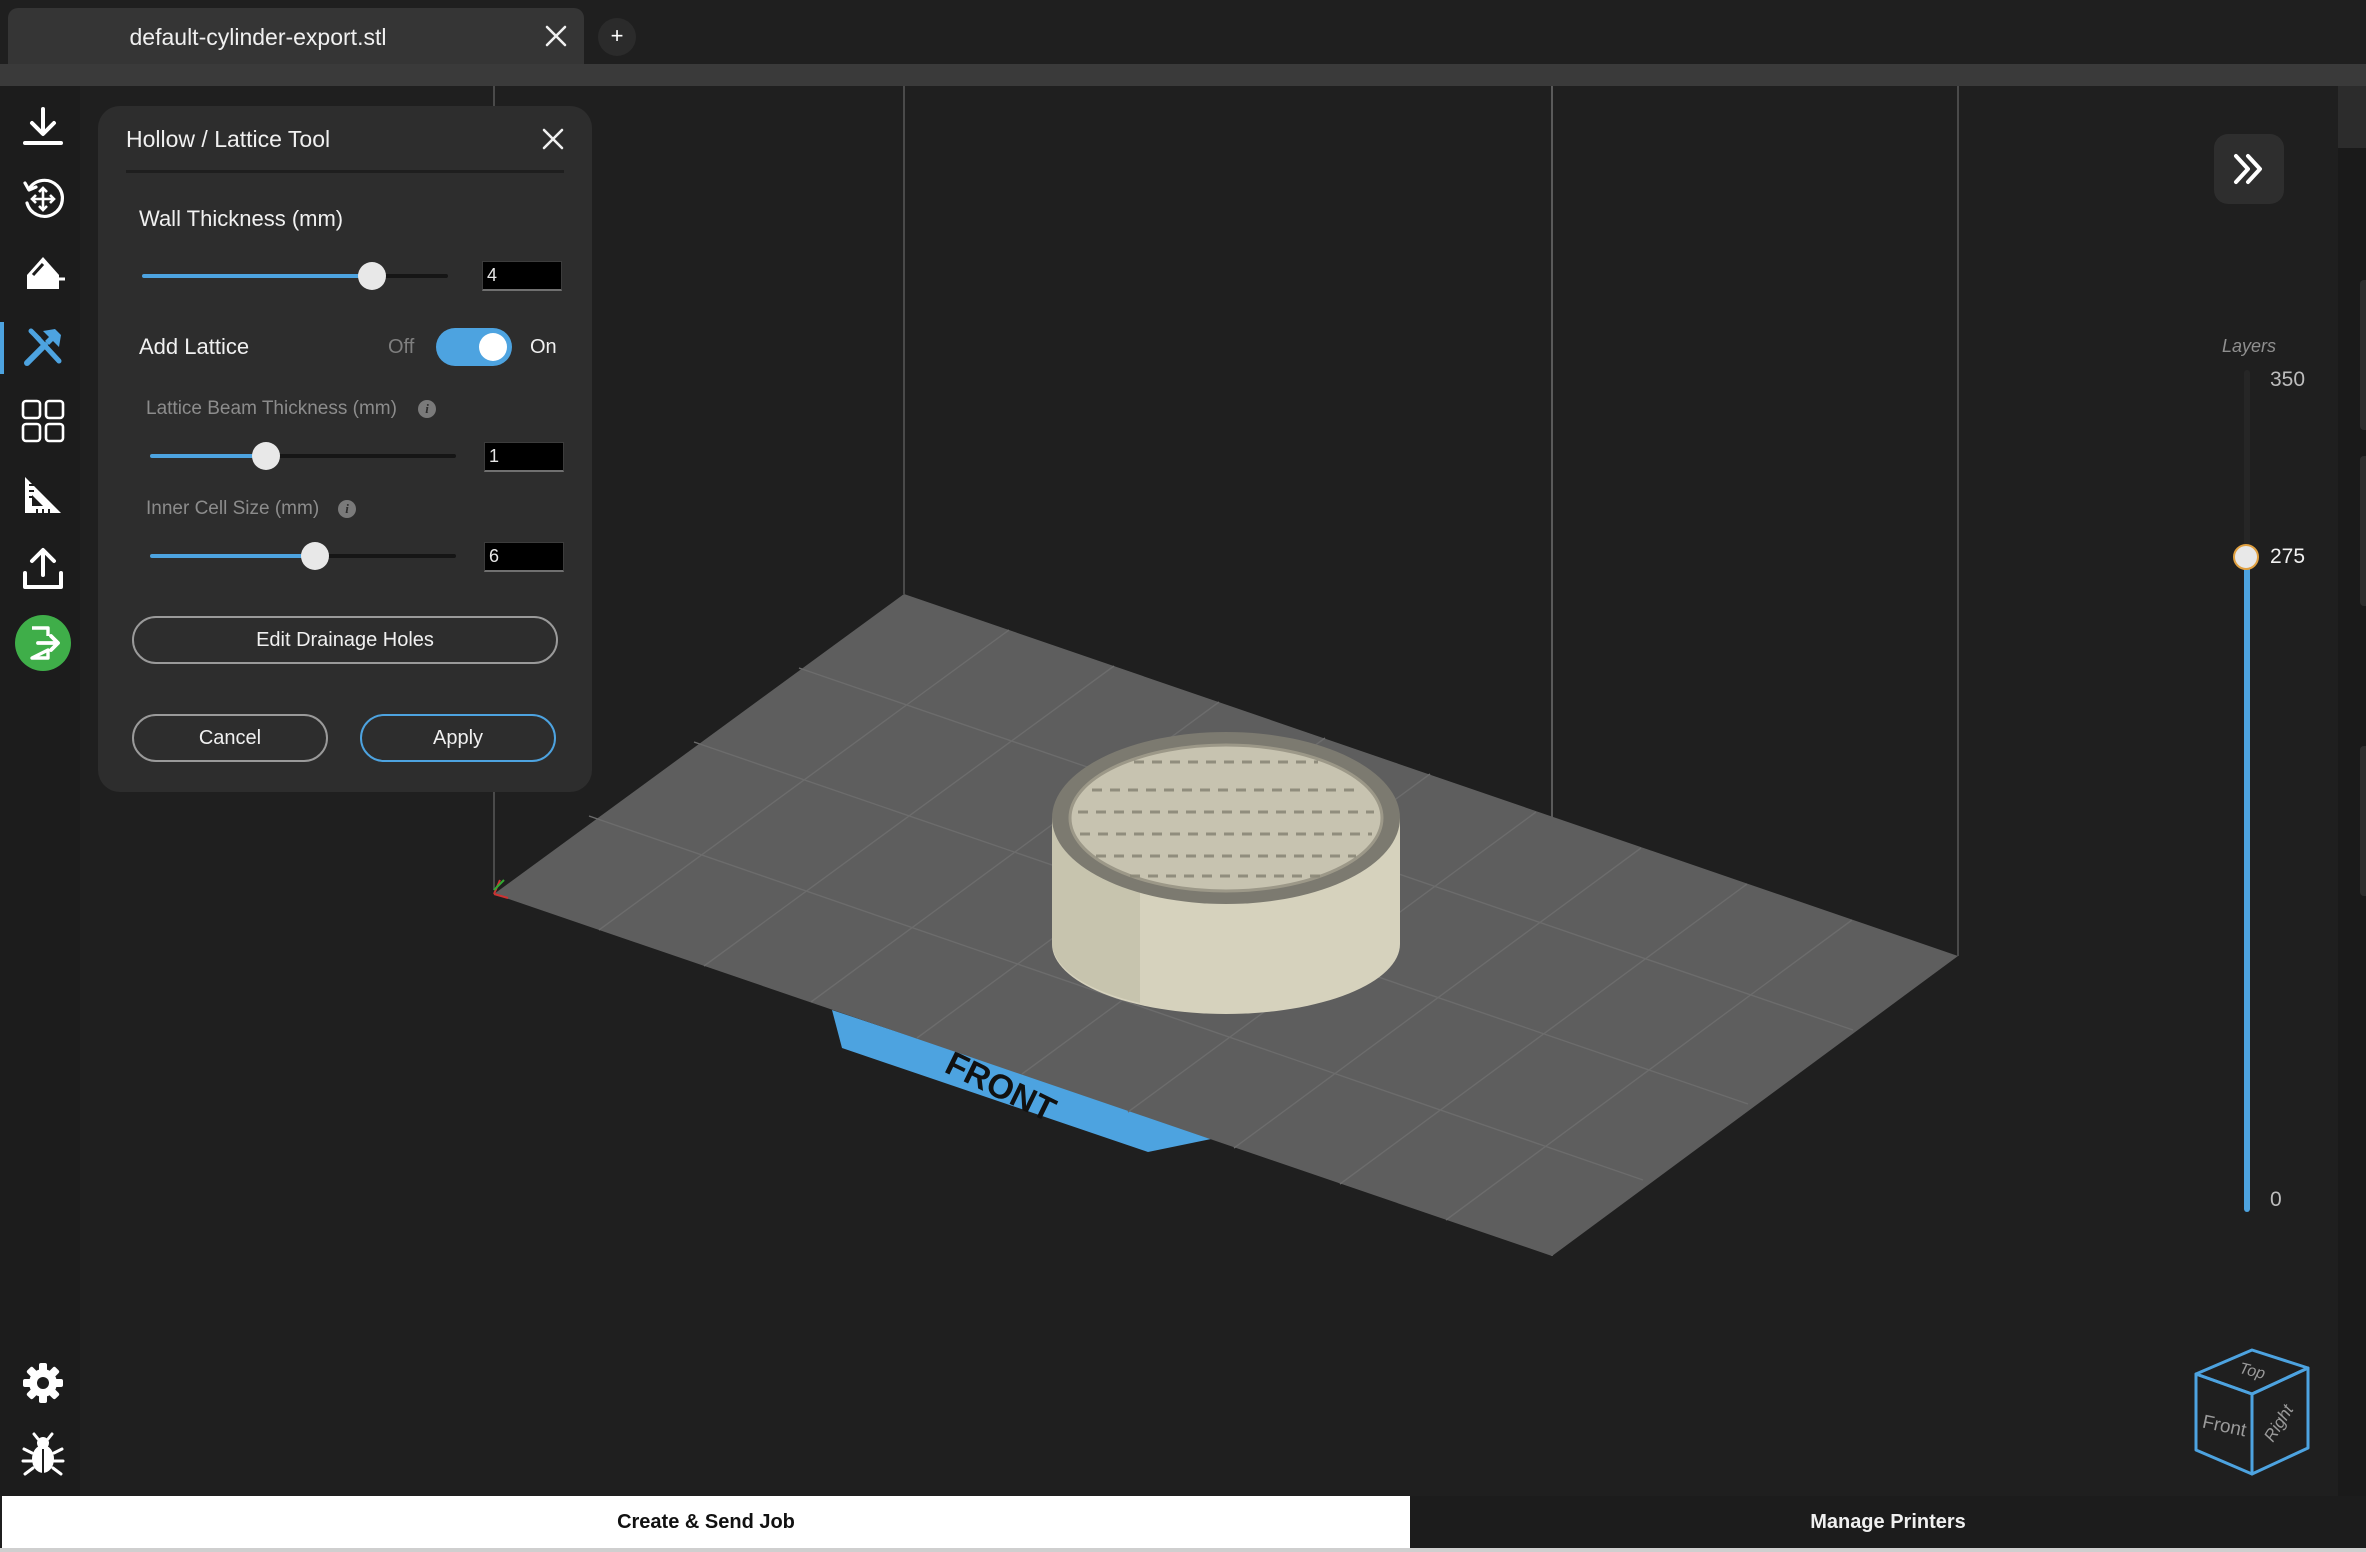 Image resolution: width=2366 pixels, height=1552 pixels. I want to click on view-cube: Top Front Right, so click(2254, 1410).